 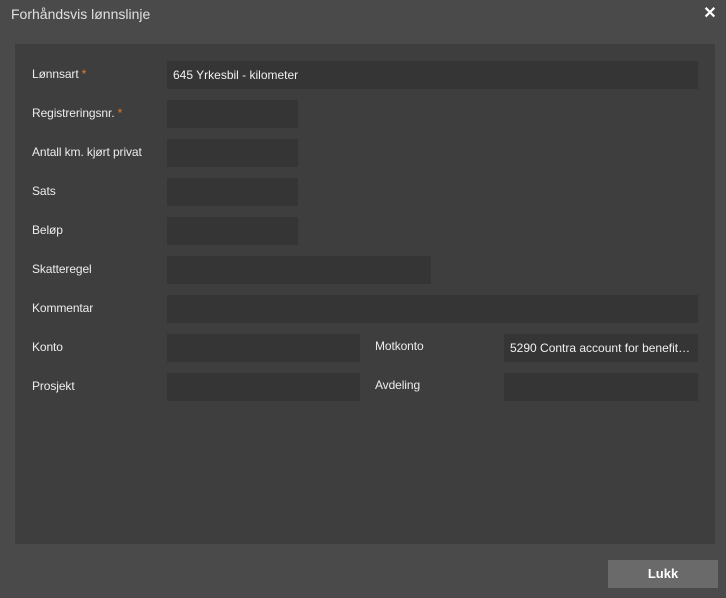 I want to click on konto-label: Konto, so click(x=47, y=347).